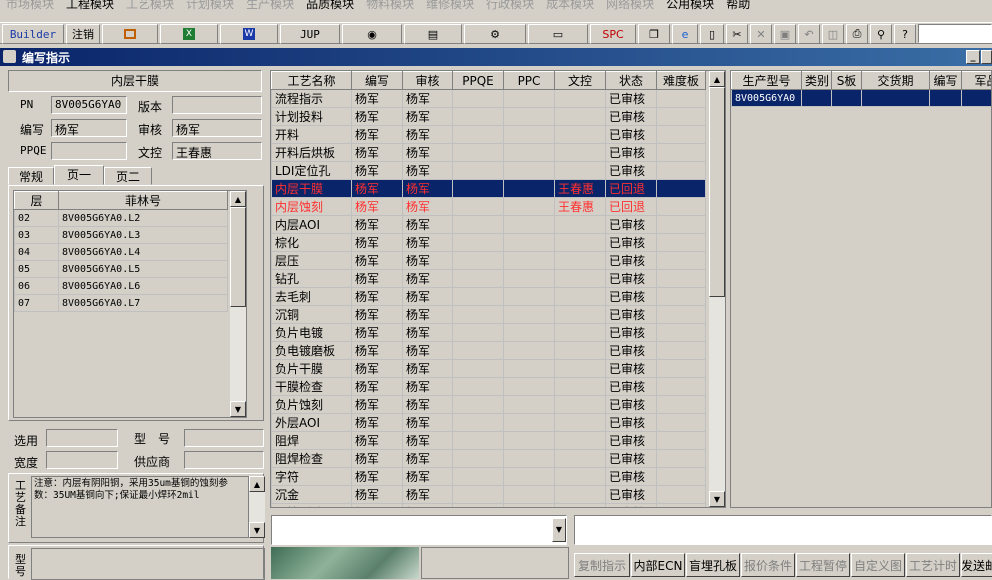  What do you see at coordinates (510, 5) in the screenshot?
I see `menu-item: 行政模块` at bounding box center [510, 5].